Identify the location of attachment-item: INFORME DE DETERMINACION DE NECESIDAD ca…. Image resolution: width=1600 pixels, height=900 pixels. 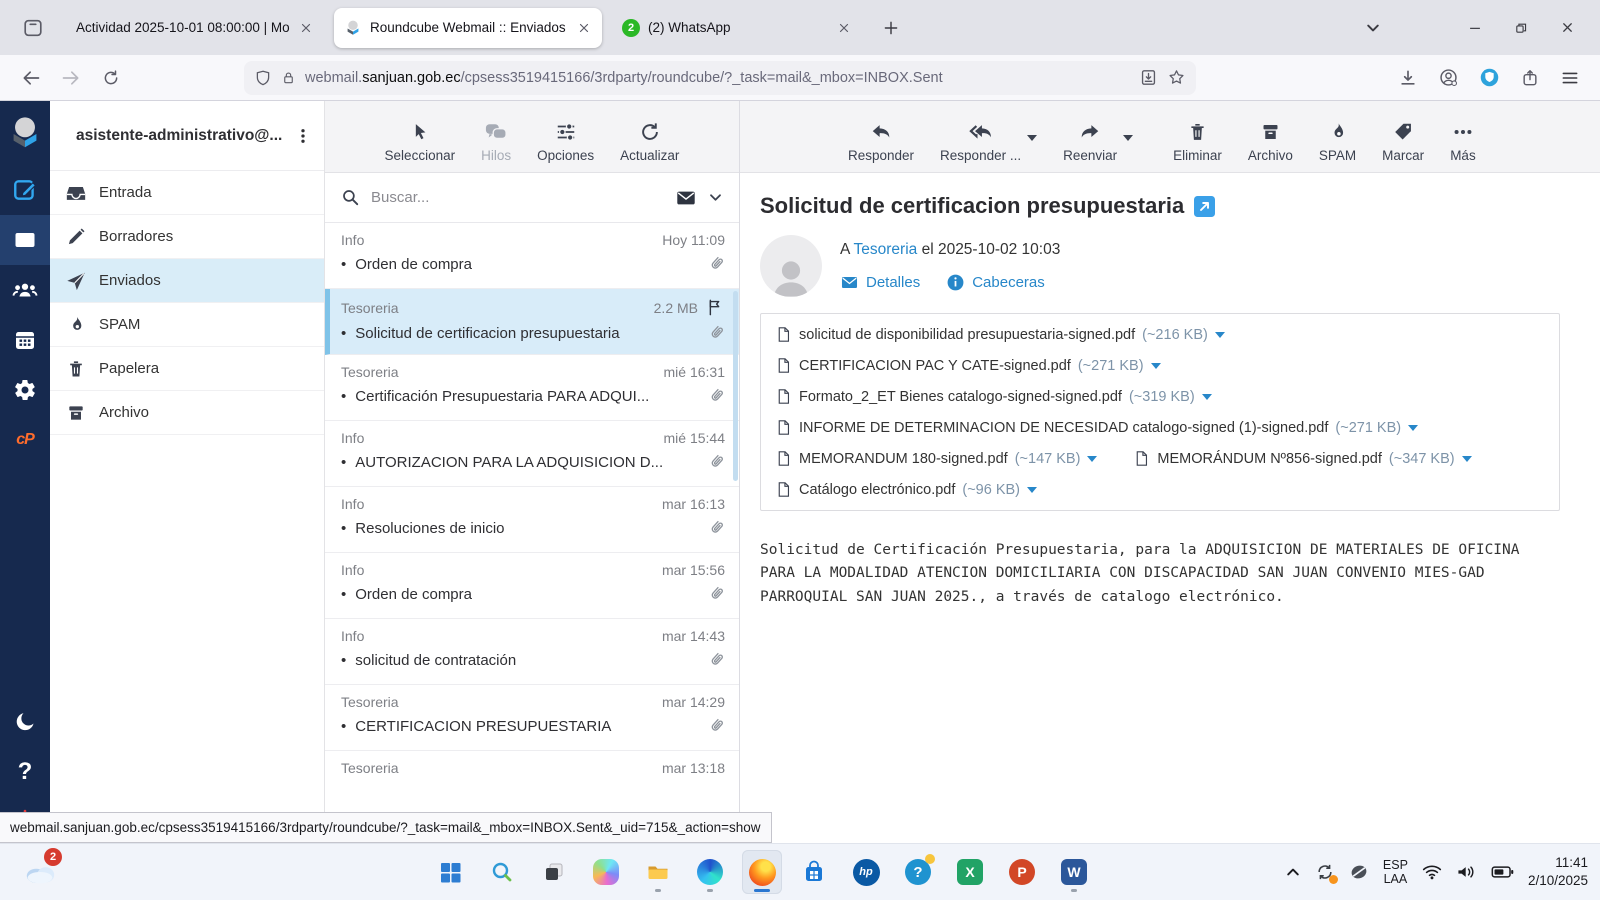
(1096, 427).